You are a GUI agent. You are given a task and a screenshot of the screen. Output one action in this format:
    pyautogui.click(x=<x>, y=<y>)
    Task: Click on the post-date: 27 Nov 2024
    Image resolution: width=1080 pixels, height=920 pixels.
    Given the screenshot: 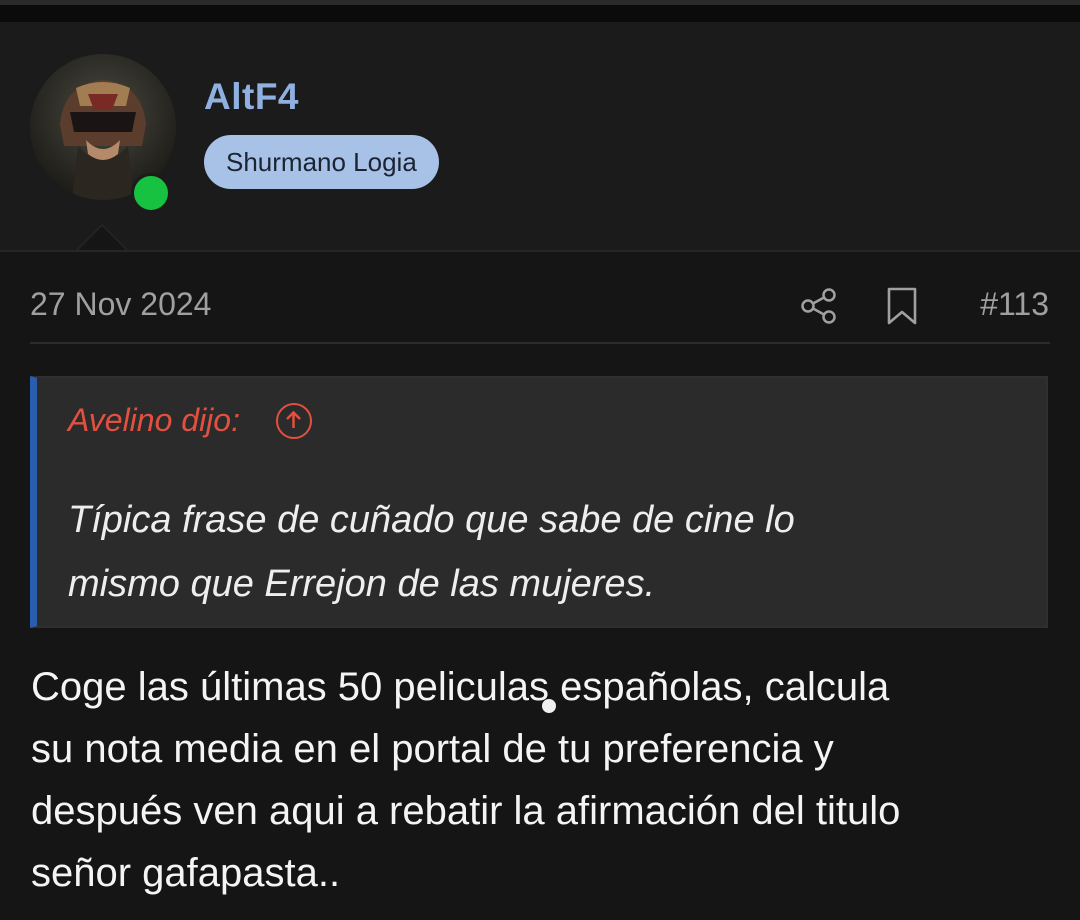 What is the action you would take?
    pyautogui.click(x=120, y=304)
    